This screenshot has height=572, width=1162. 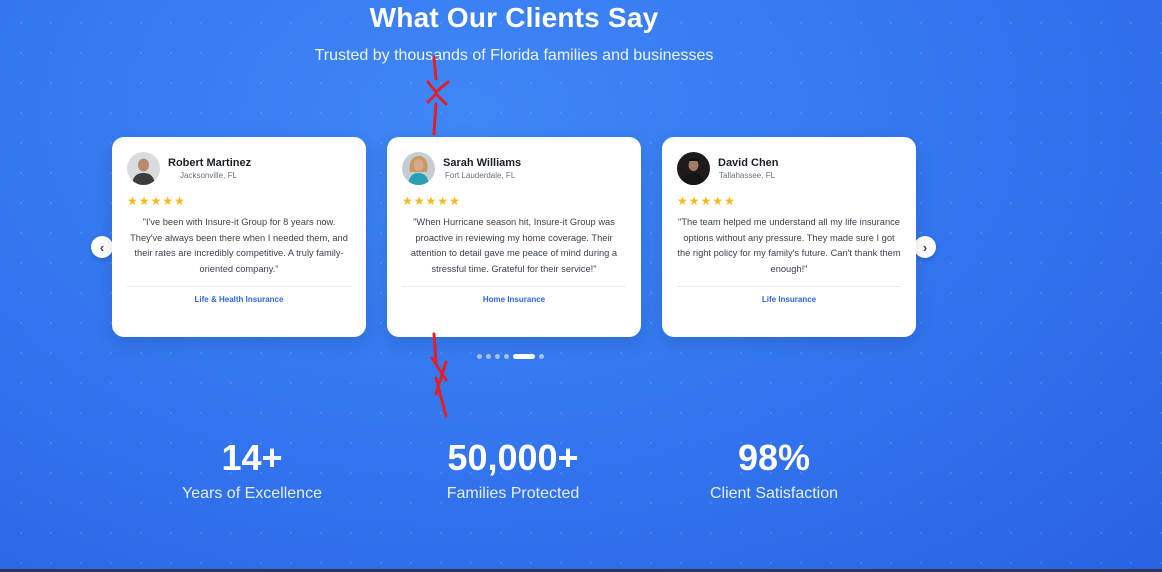 I want to click on carousel-next-button: ›, so click(x=925, y=247).